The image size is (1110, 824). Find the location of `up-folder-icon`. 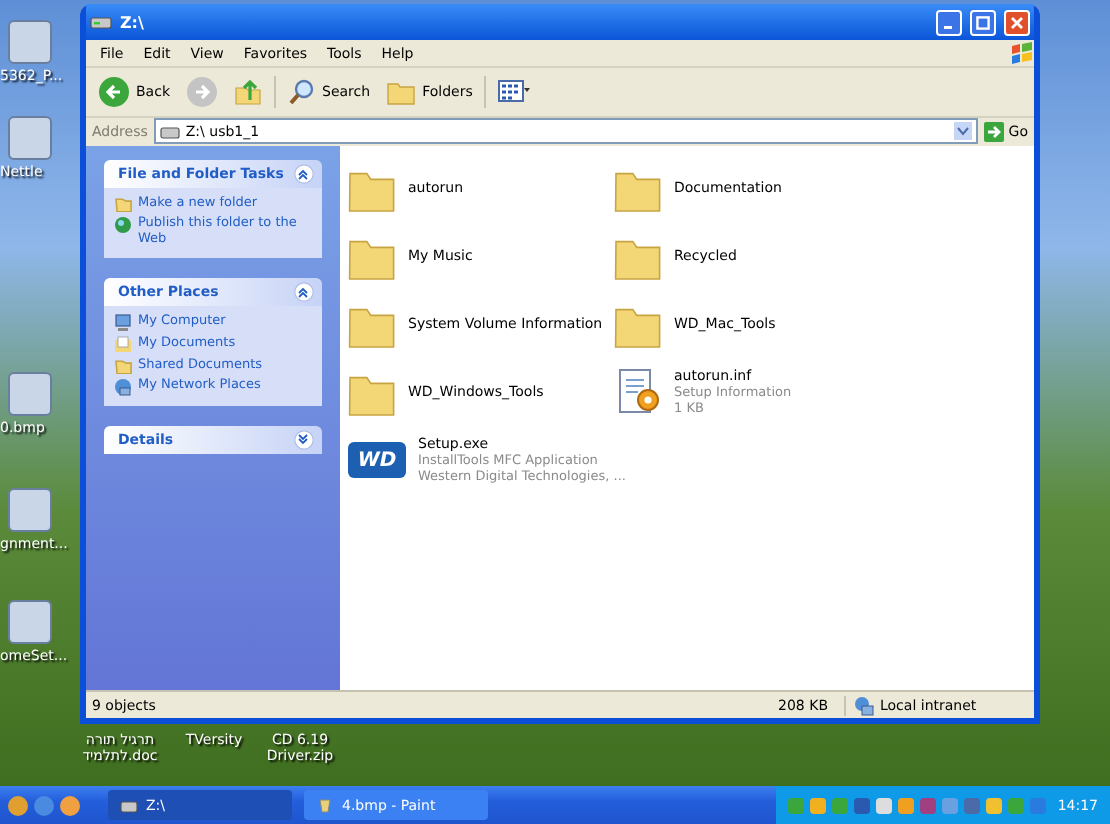

up-folder-icon is located at coordinates (248, 92).